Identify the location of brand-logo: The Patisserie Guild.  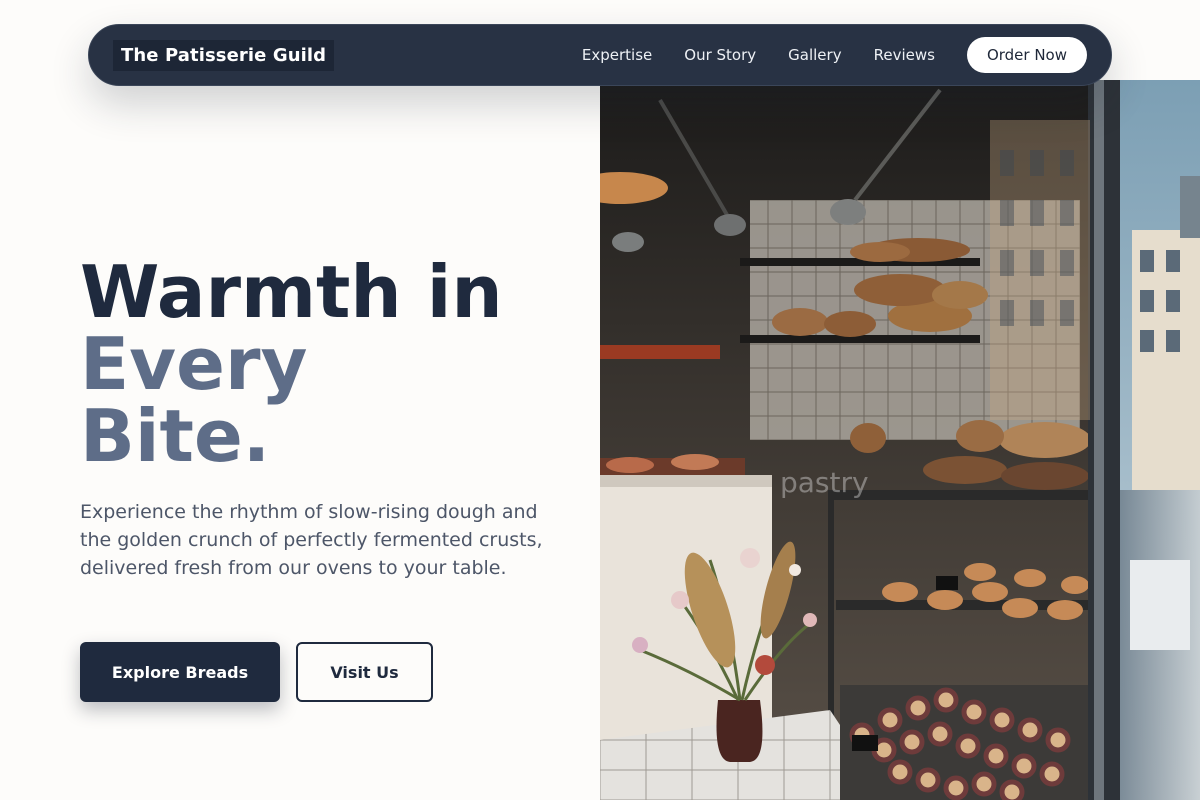
(224, 55).